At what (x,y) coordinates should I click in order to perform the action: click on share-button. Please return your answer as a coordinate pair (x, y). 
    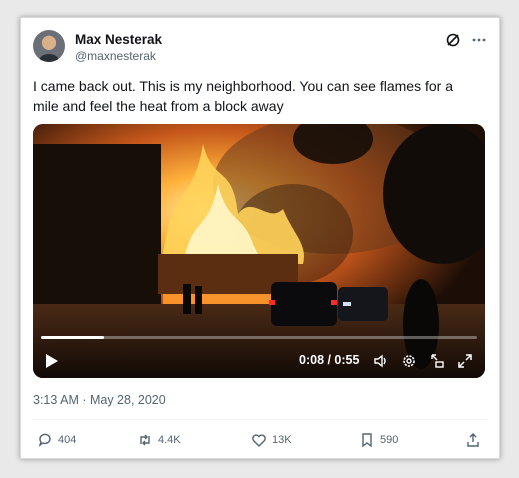
    Looking at the image, I should click on (473, 440).